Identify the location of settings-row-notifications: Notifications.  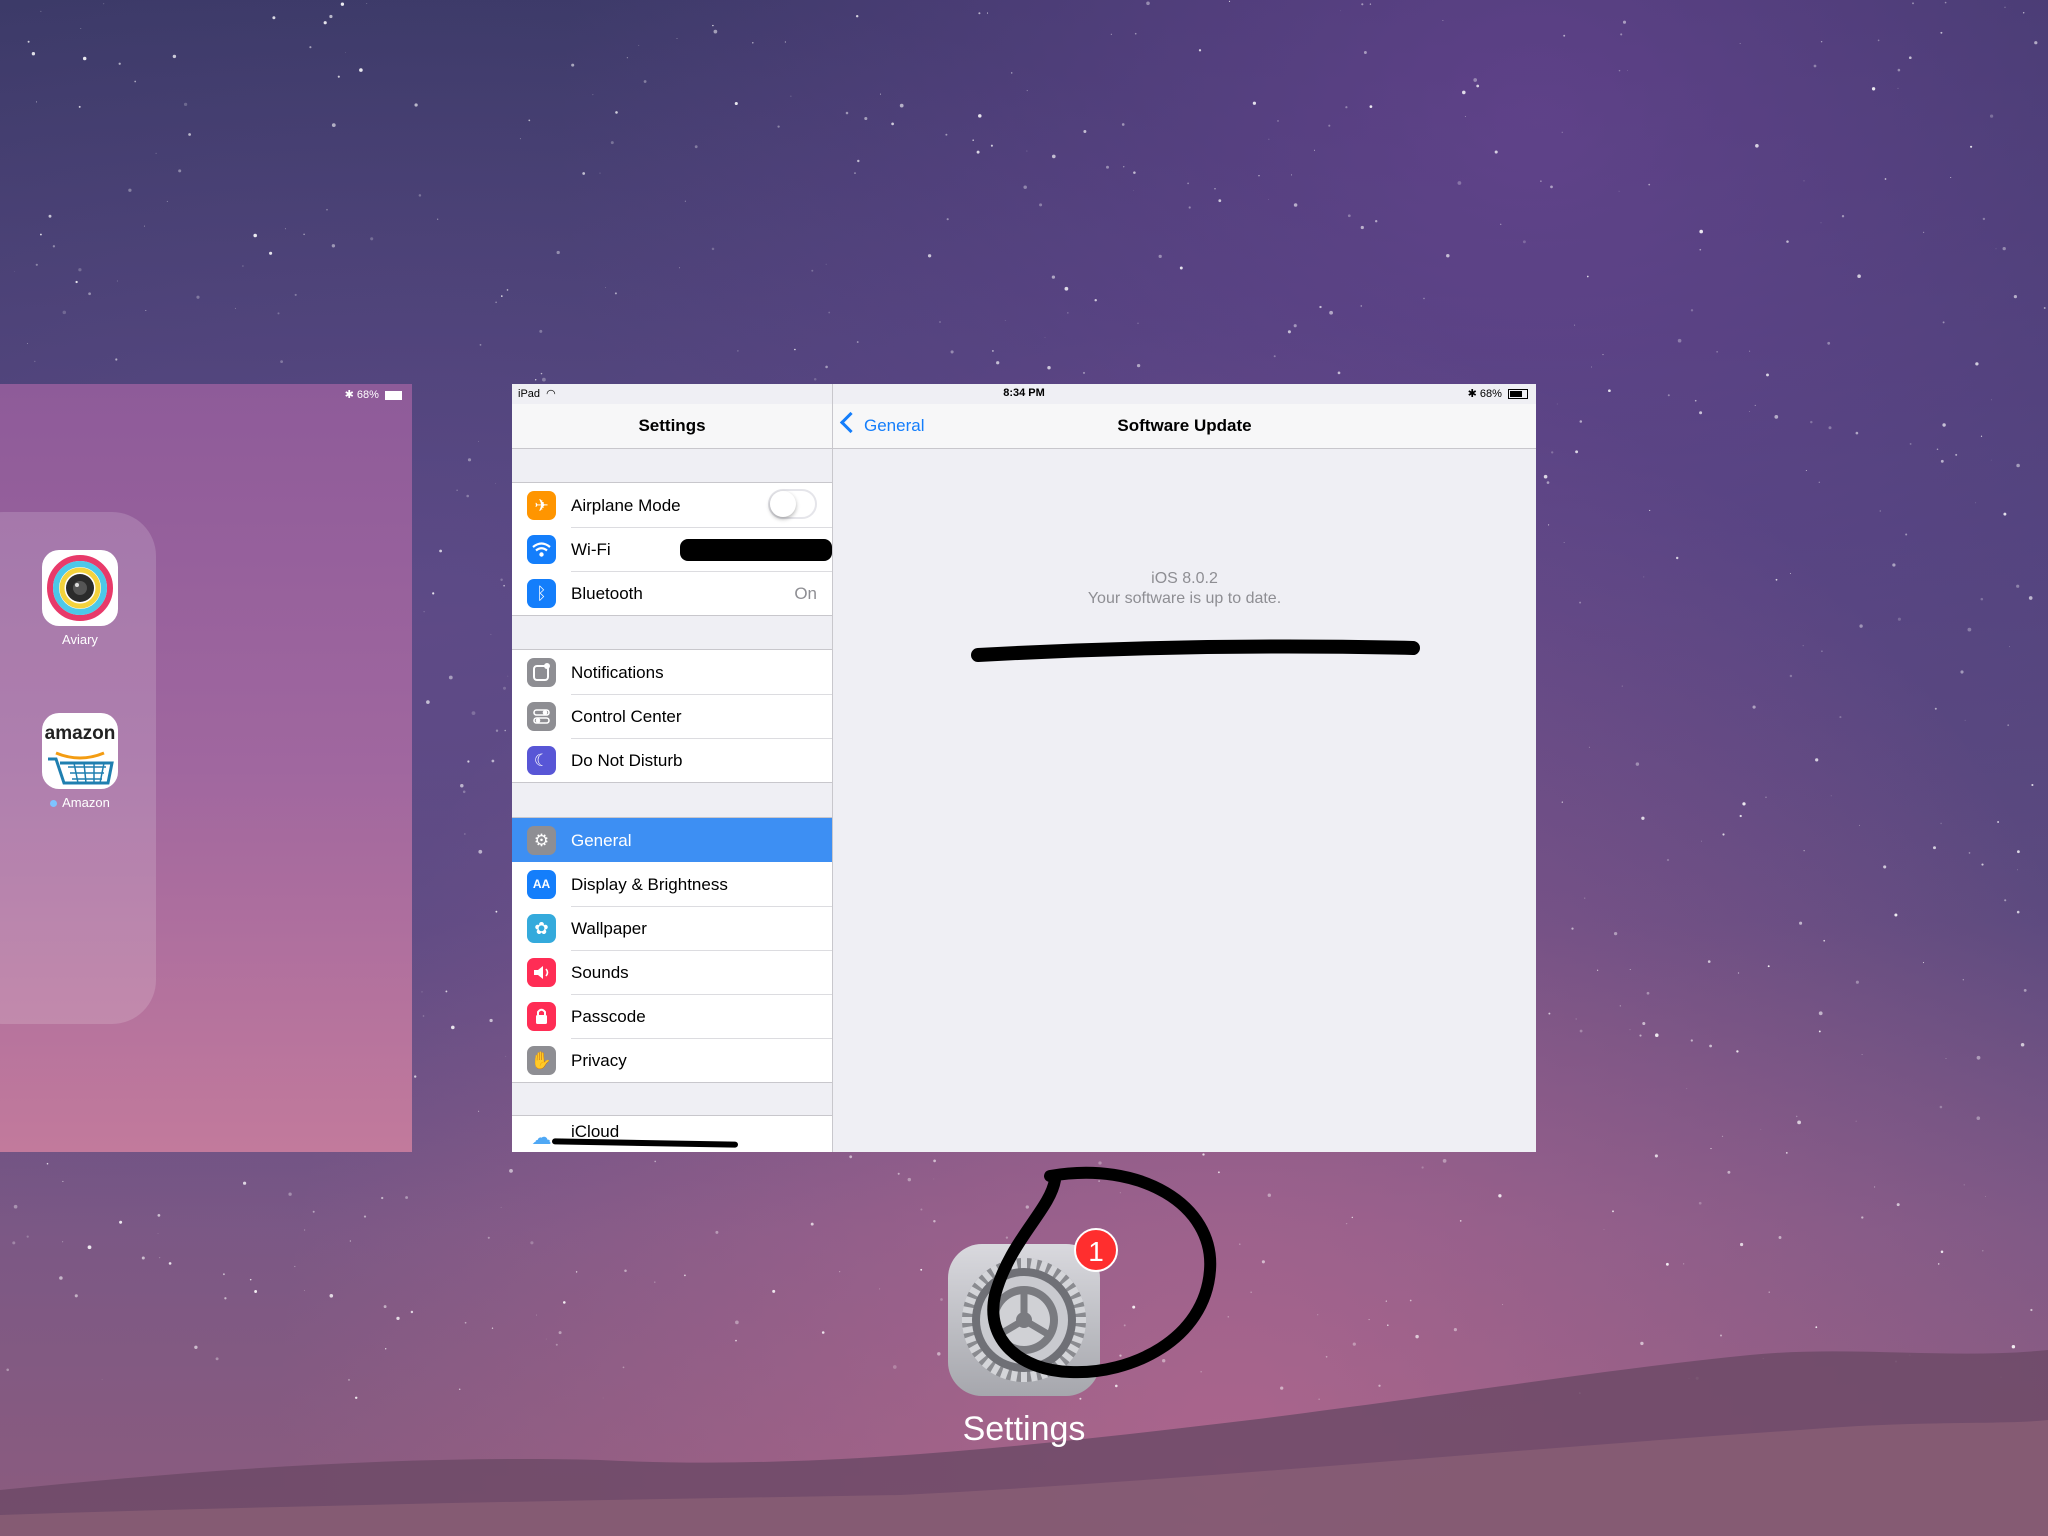
(672, 672).